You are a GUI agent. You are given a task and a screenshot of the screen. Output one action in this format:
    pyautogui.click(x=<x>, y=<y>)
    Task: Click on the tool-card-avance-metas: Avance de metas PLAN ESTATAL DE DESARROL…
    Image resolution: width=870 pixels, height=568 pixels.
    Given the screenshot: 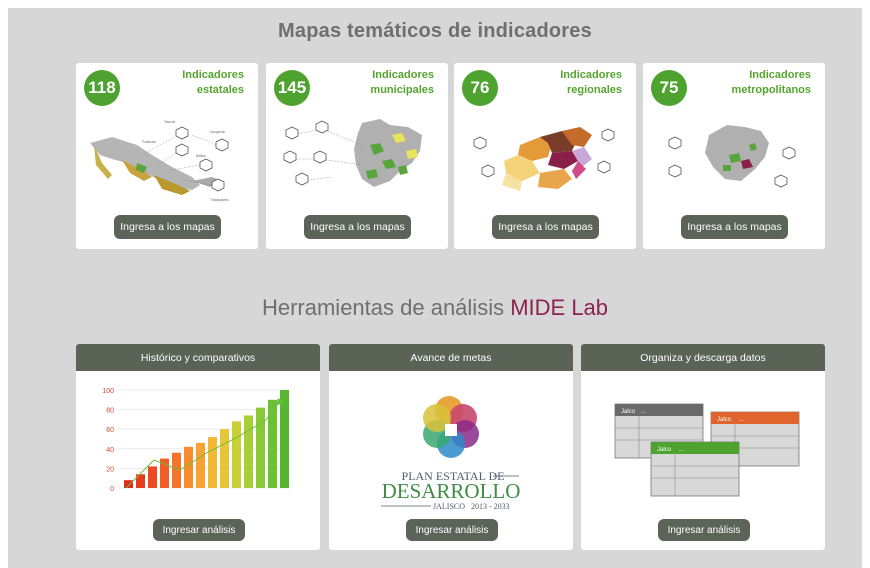 What is the action you would take?
    pyautogui.click(x=451, y=447)
    